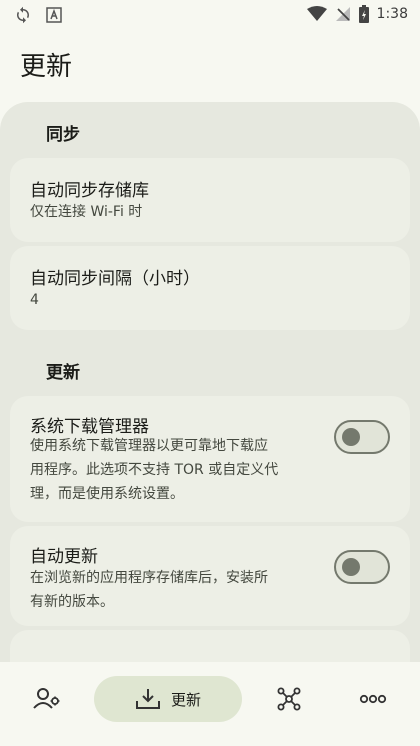 This screenshot has width=420, height=746. I want to click on sync-icon, so click(23, 15).